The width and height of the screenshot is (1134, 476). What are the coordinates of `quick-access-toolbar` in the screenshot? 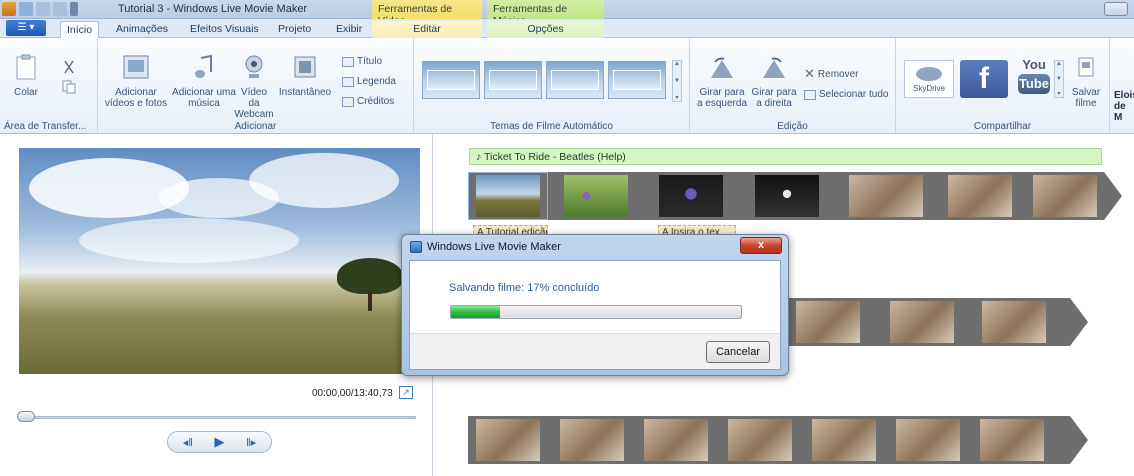 It's located at (40, 9).